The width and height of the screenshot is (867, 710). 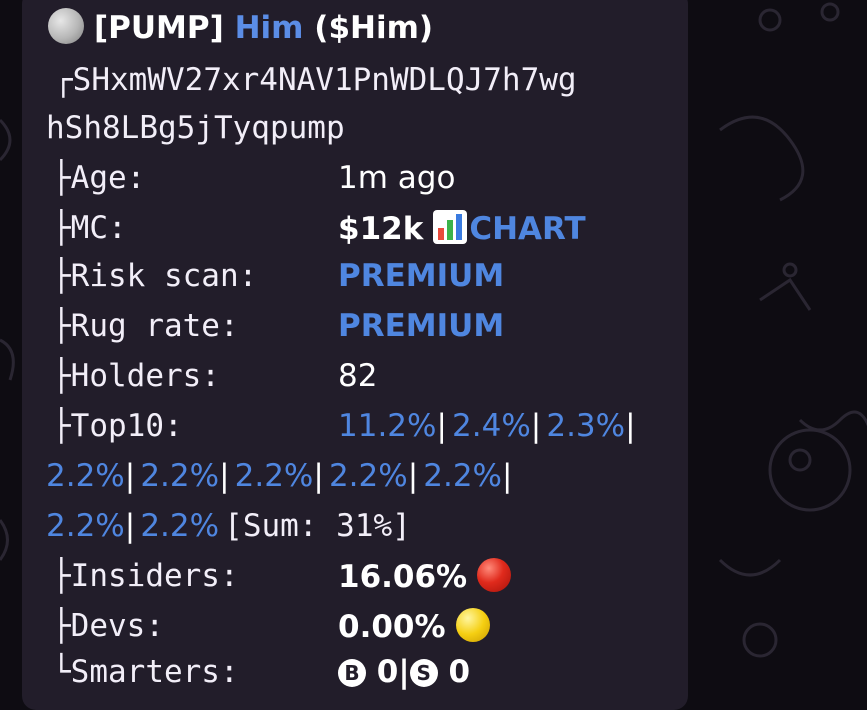 What do you see at coordinates (145, 576) in the screenshot?
I see `insiders-label: ├Insiders:` at bounding box center [145, 576].